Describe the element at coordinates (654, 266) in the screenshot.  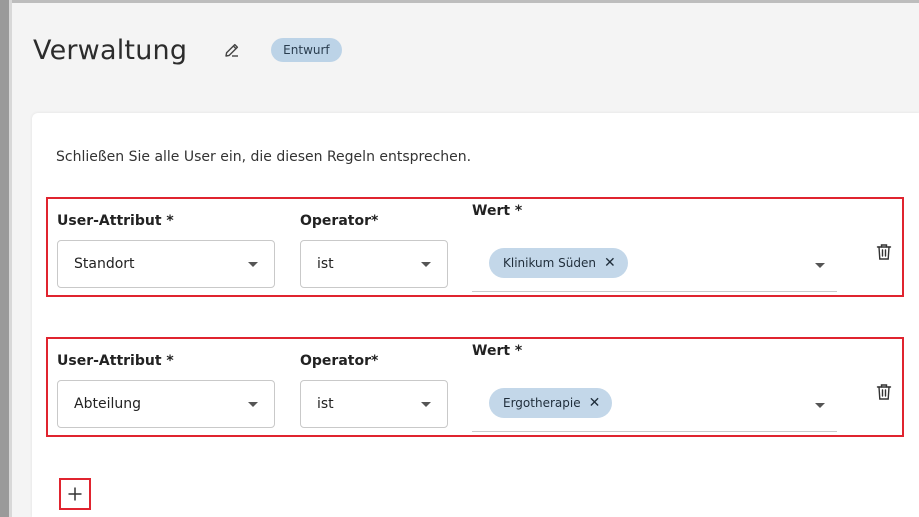
I see `value-multiselect: Klinikum Süden ✕` at that location.